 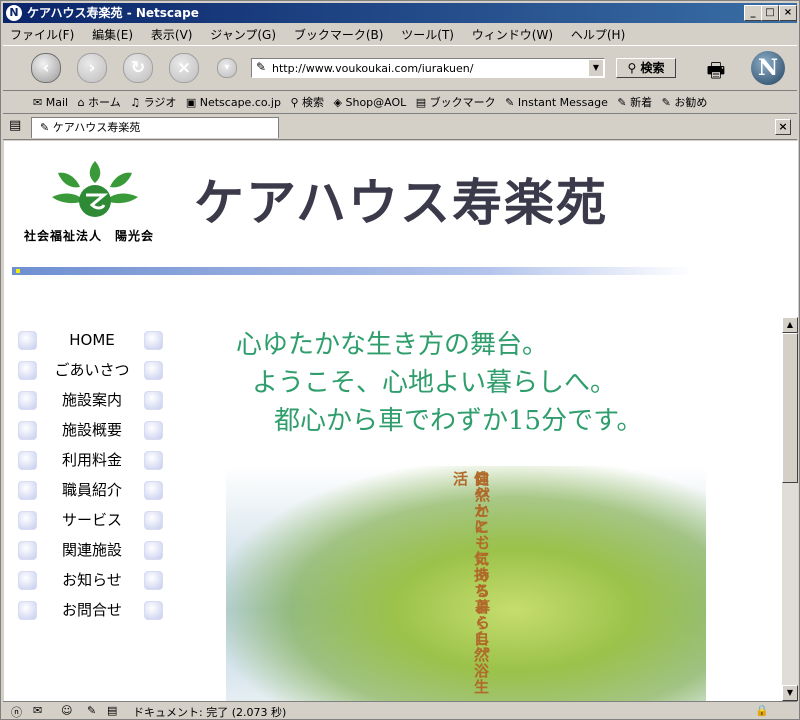 I want to click on new-link: ✎ 新着, so click(x=634, y=102).